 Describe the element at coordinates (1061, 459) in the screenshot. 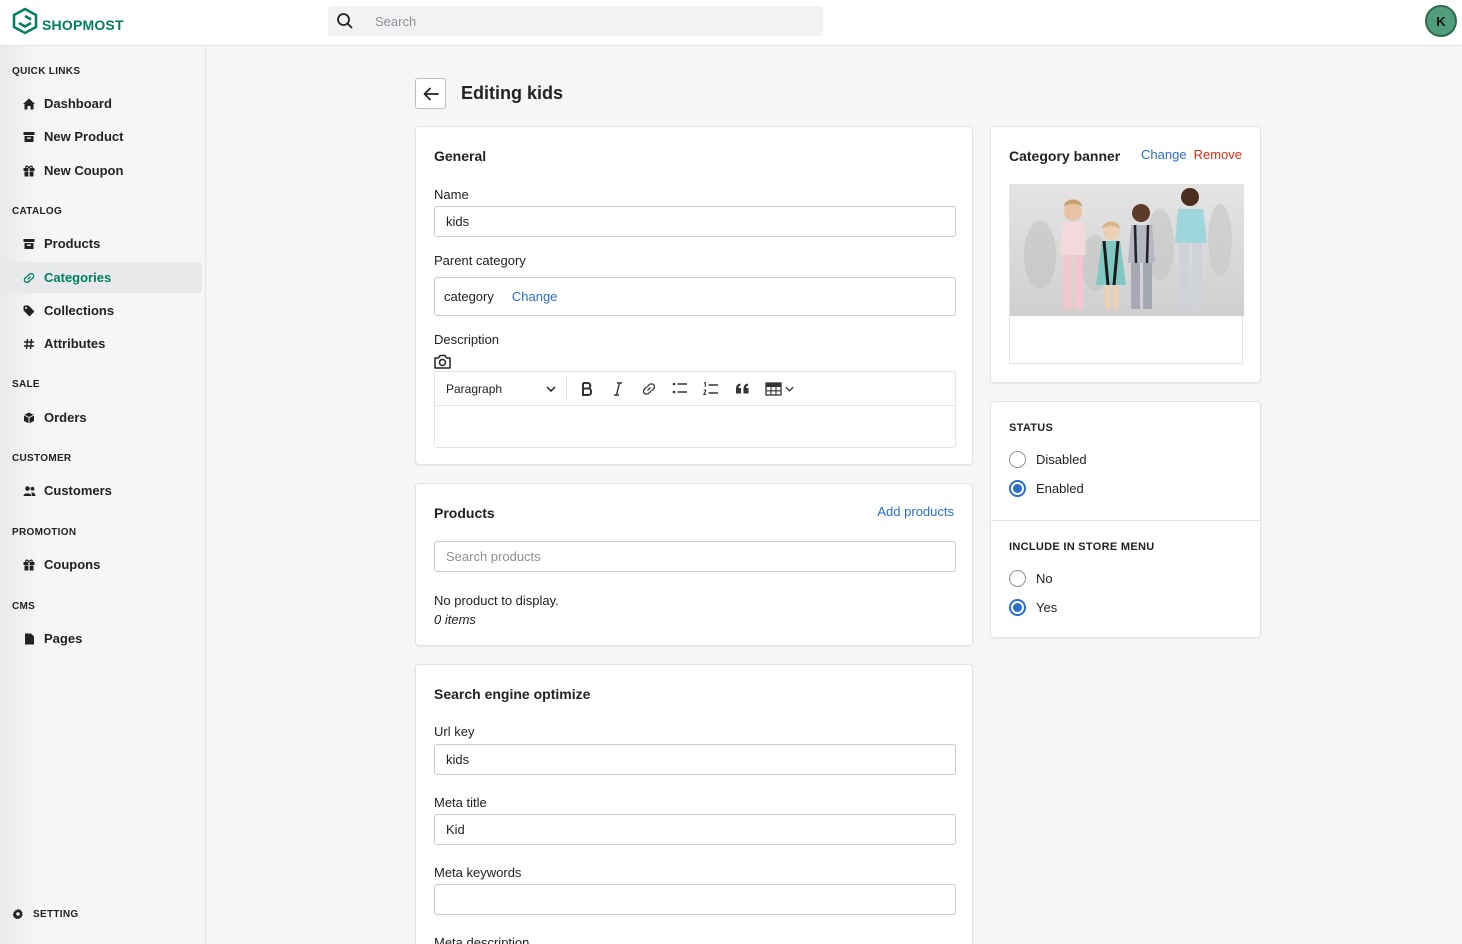

I see `status-option-label: Disabled` at that location.